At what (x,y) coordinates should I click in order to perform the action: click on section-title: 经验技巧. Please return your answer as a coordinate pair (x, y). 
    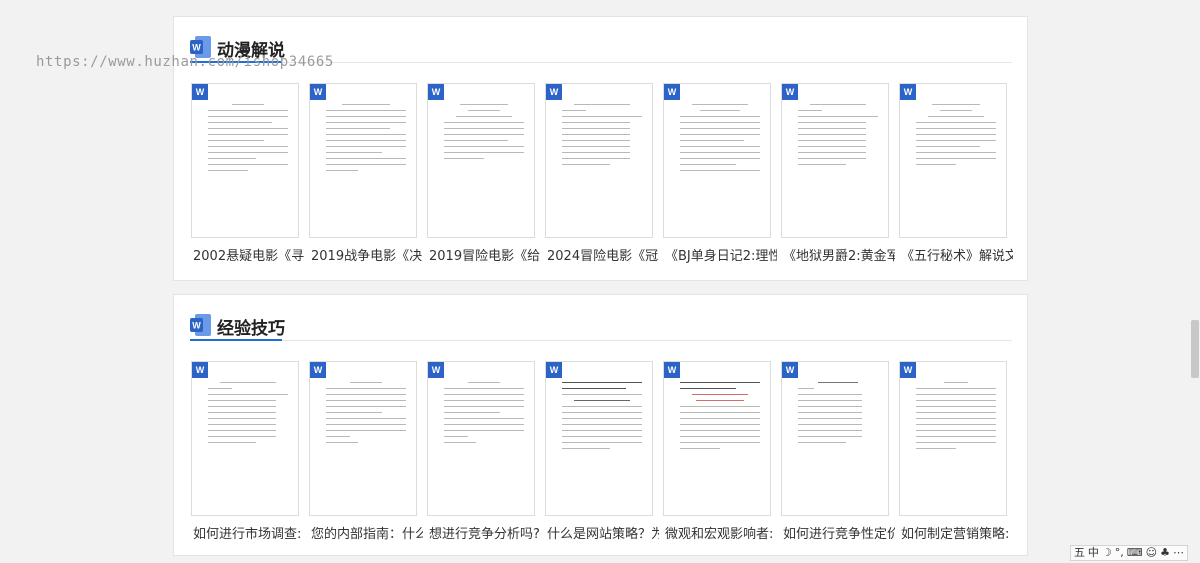
    Looking at the image, I should click on (251, 329).